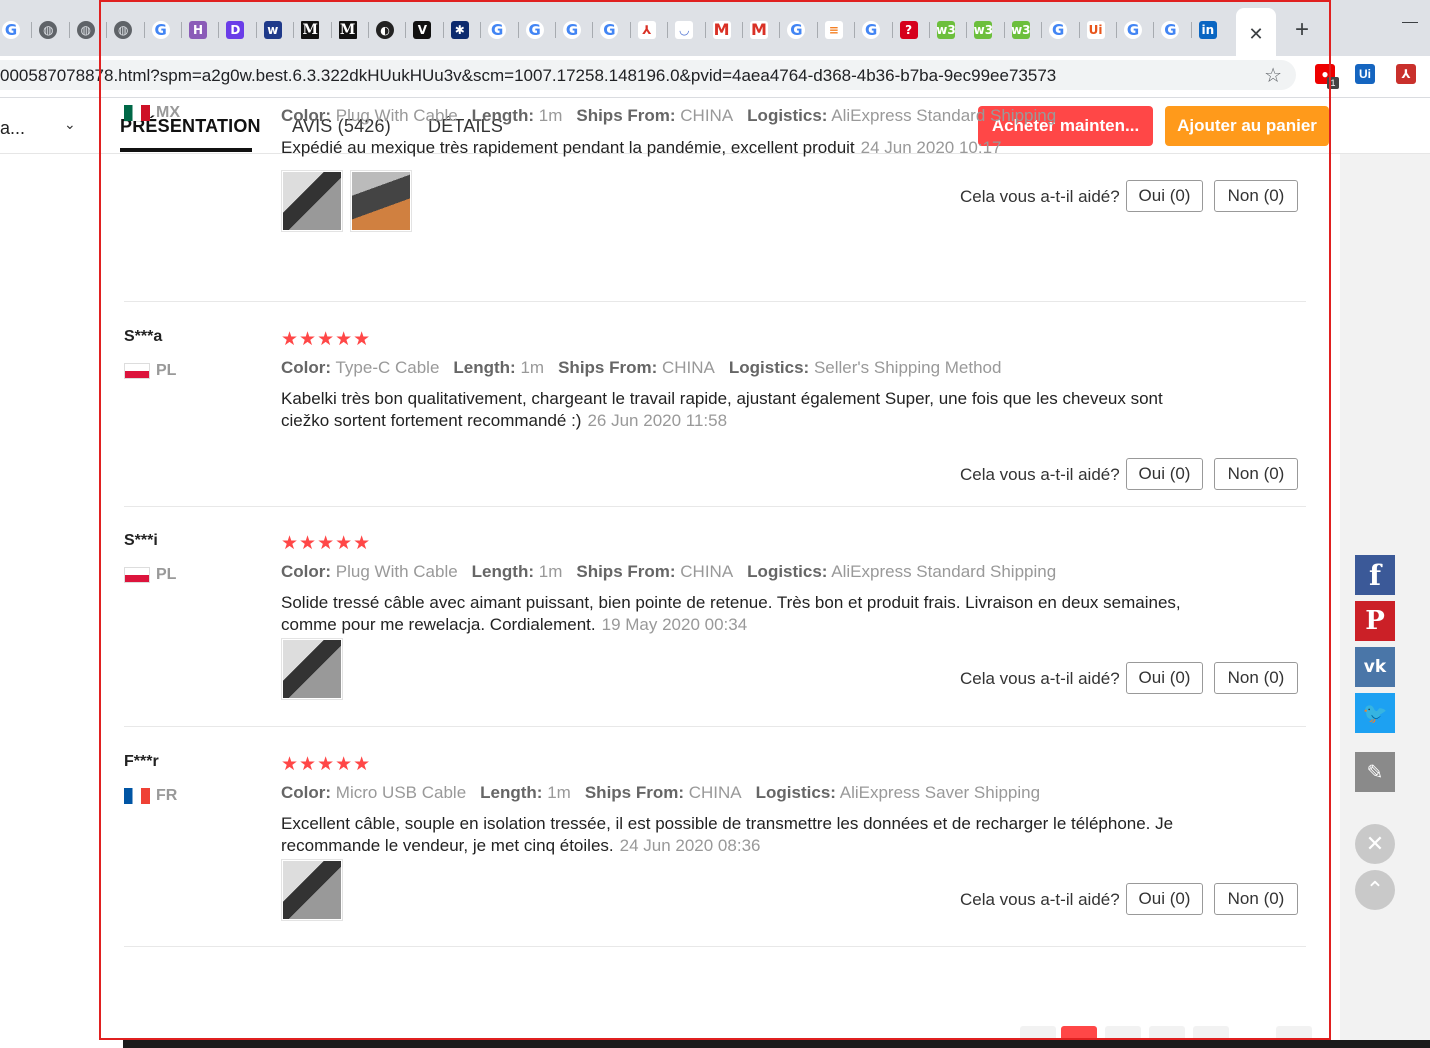  I want to click on browser-tab: V, so click(422, 30).